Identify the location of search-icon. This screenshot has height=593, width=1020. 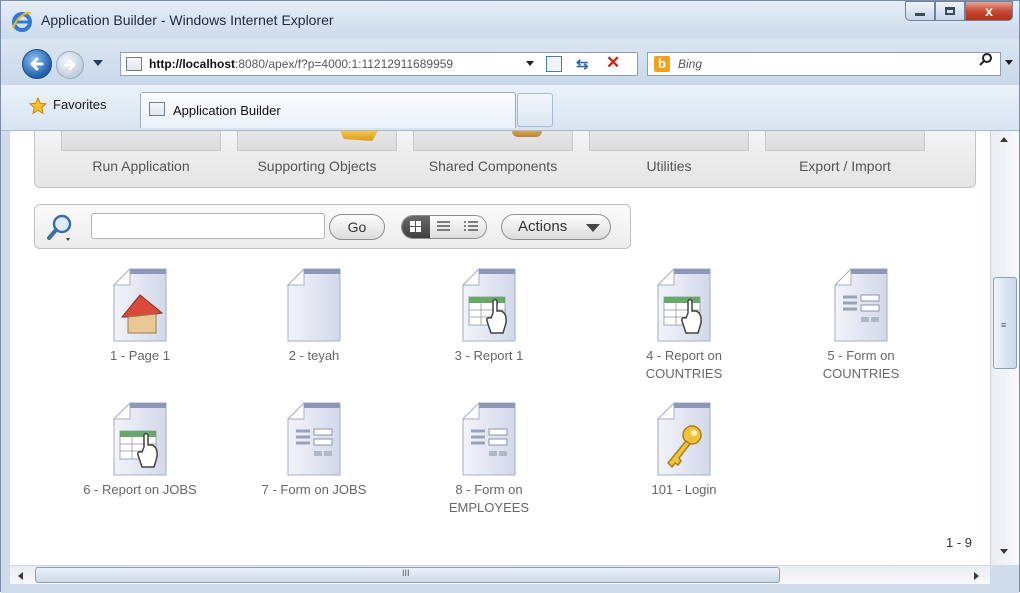
(986, 59).